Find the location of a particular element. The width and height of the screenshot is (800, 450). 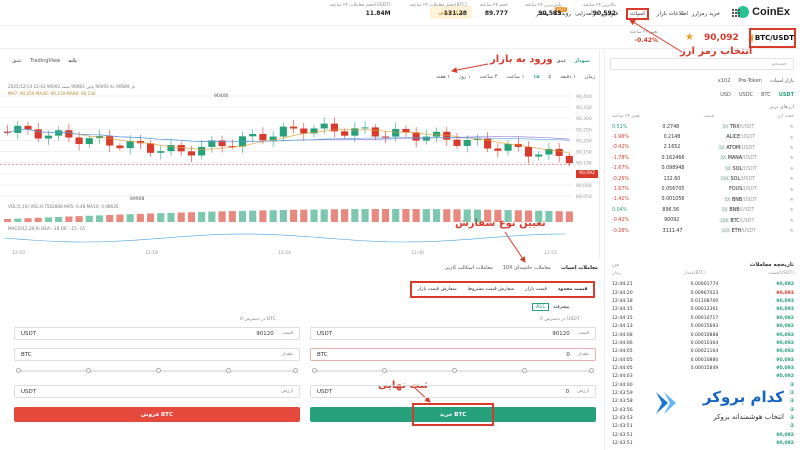

market-row: -0.42% 90092 10X BTC/USDT ★ is located at coordinates (703, 221).